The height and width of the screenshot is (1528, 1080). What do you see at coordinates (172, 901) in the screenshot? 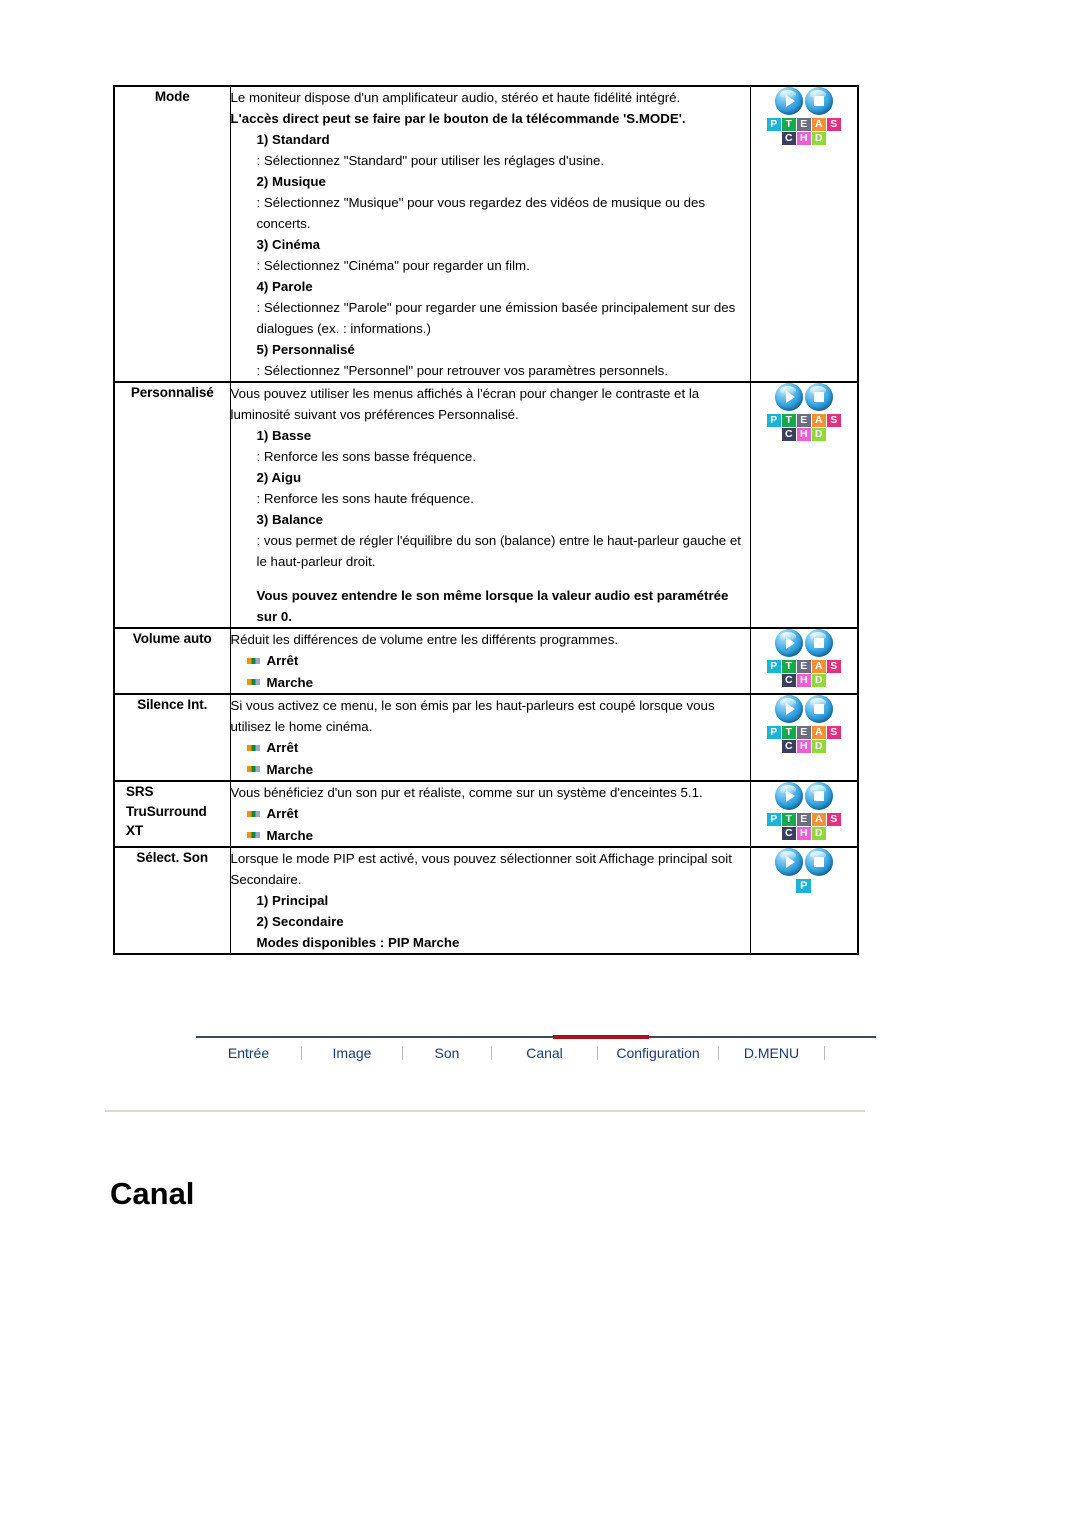
I see `row-label-5: Sélect. Son` at bounding box center [172, 901].